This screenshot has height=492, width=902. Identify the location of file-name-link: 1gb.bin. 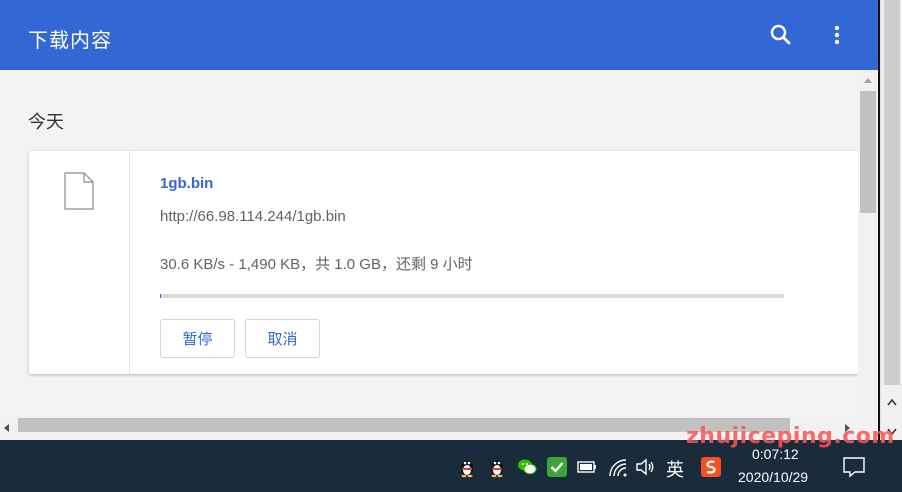
(186, 183).